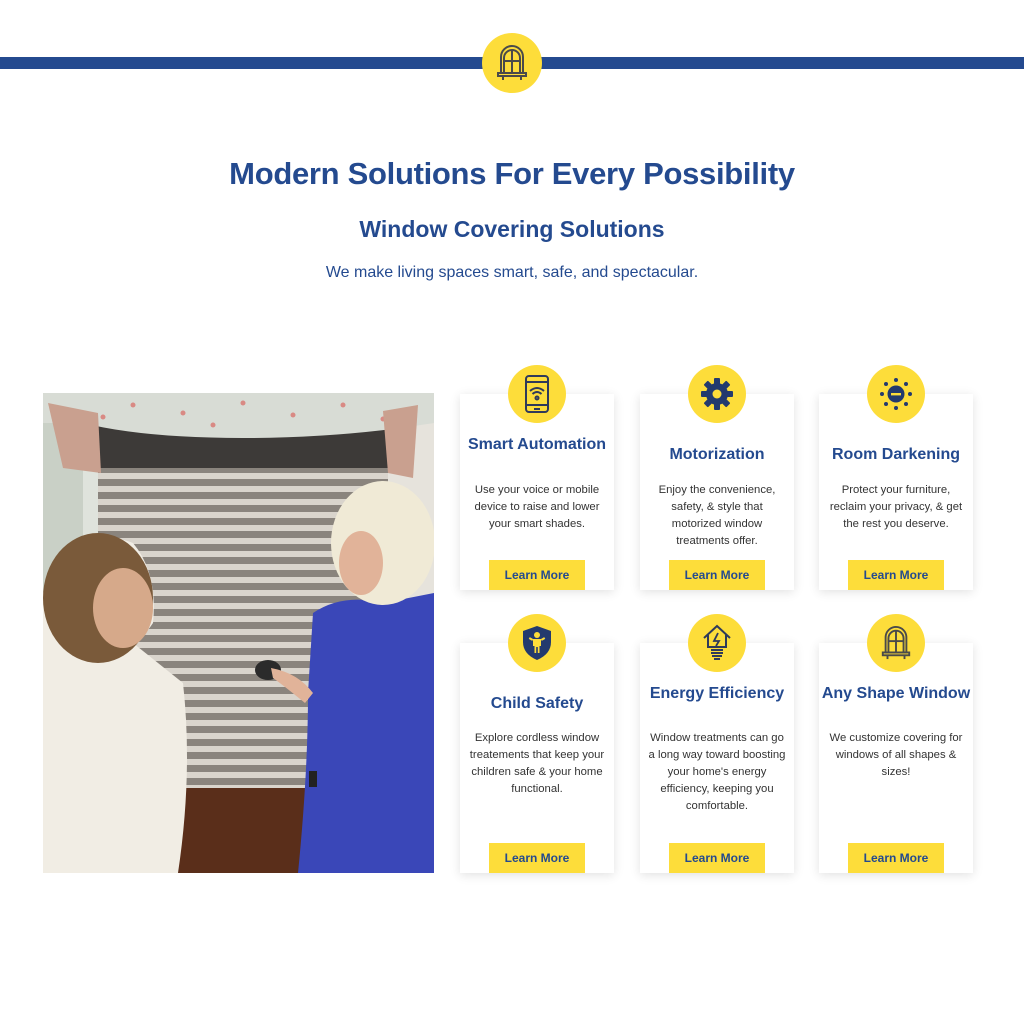 The image size is (1024, 1024). Describe the element at coordinates (512, 229) in the screenshot. I see `page-subtitle: Window Covering Solutions` at that location.